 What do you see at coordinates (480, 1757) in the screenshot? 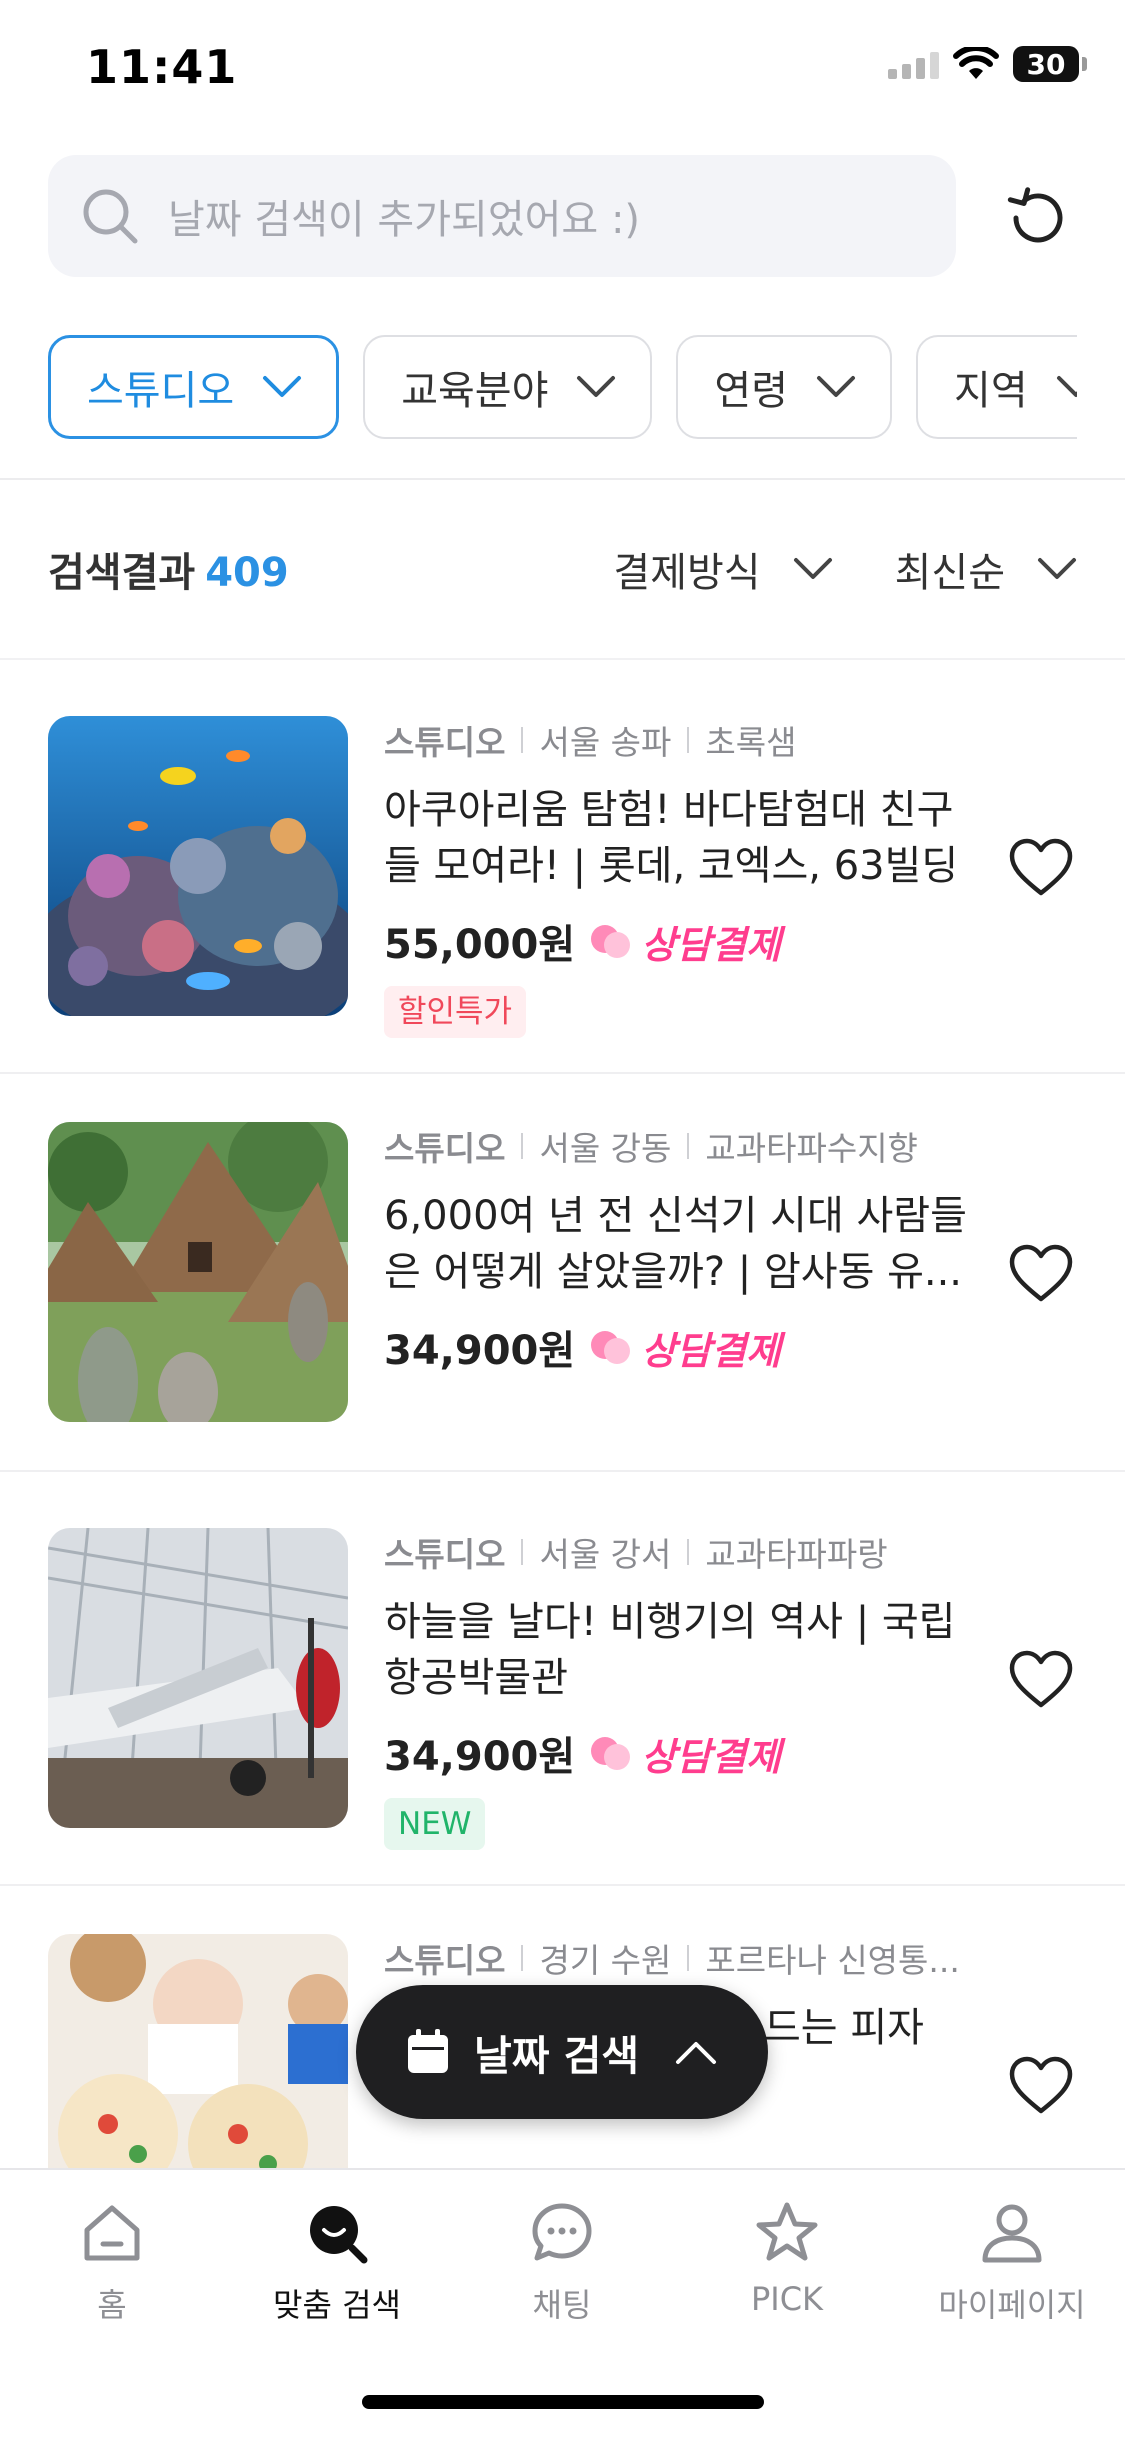
I see `listing-price: 34,900원` at bounding box center [480, 1757].